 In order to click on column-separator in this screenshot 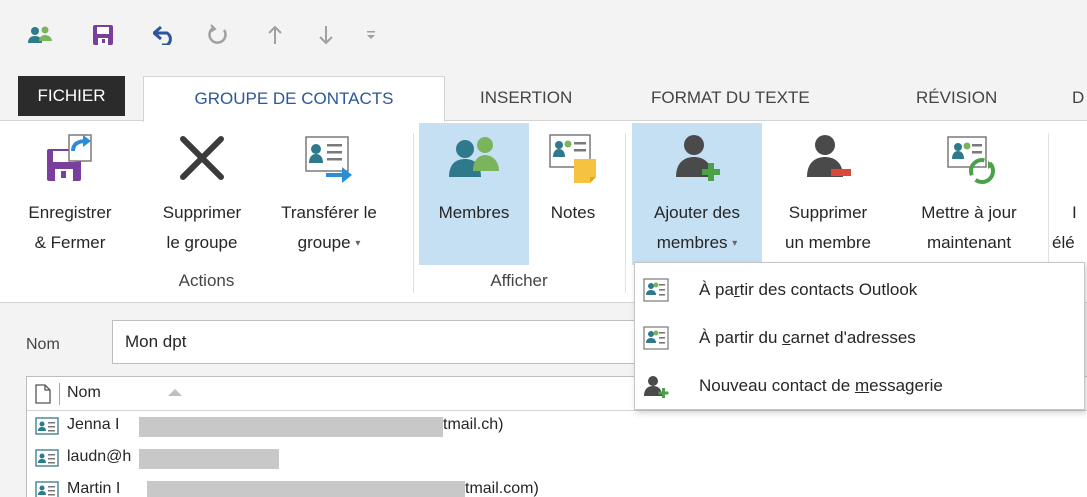, I will do `click(59, 394)`.